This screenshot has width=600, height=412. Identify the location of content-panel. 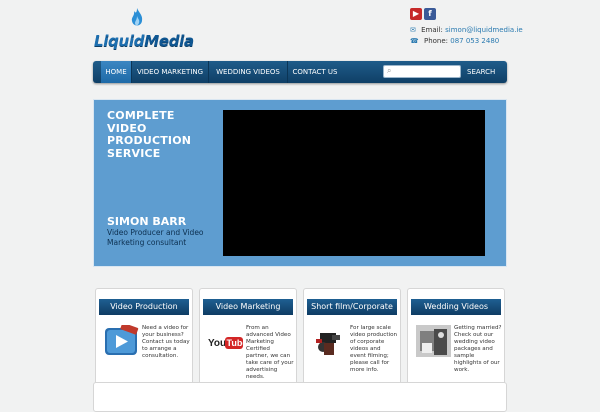
(300, 397).